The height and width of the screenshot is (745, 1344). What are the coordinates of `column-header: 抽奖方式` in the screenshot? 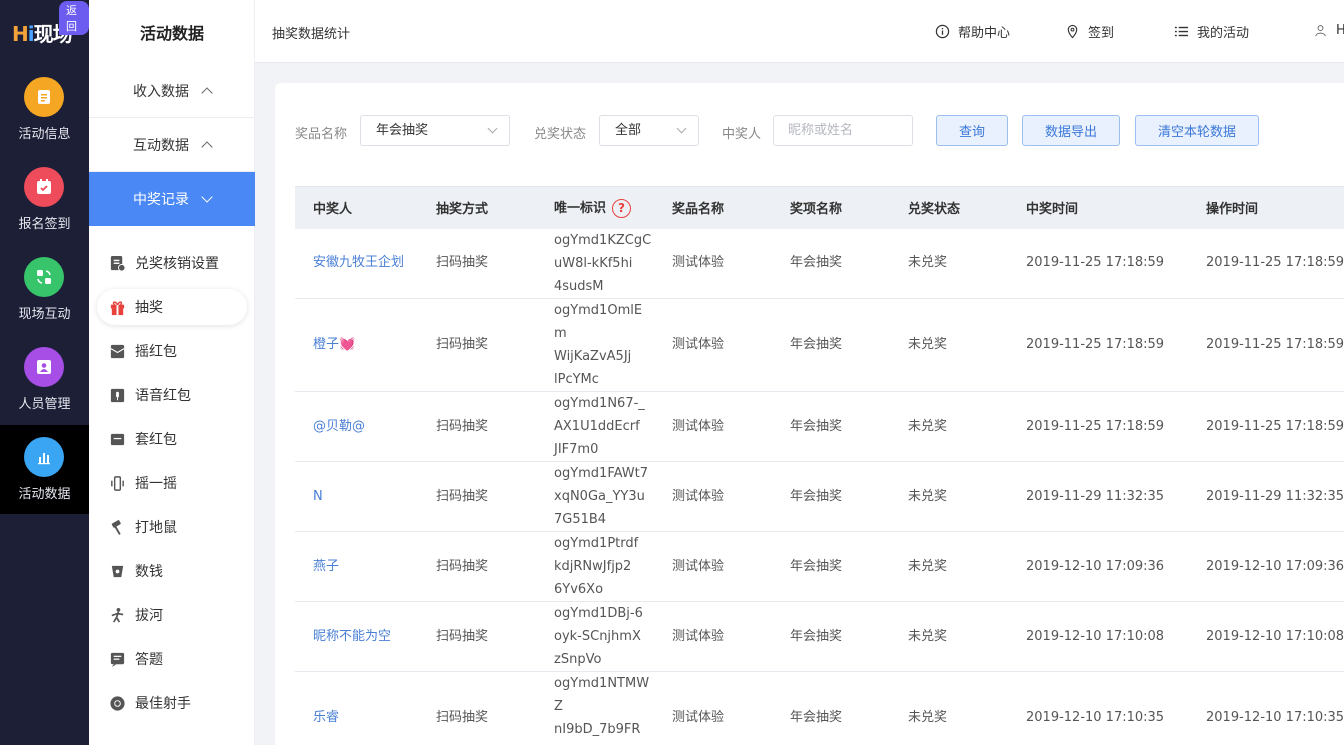 It's located at (477, 207).